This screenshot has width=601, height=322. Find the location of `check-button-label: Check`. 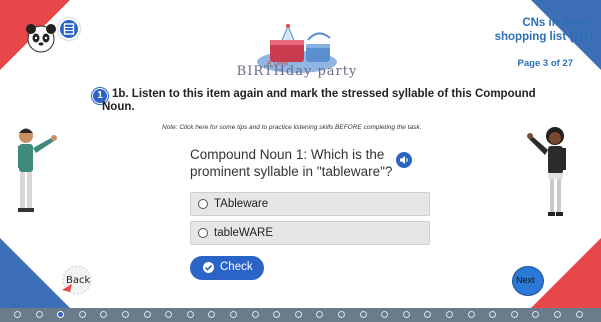

check-button-label: Check is located at coordinates (236, 267).